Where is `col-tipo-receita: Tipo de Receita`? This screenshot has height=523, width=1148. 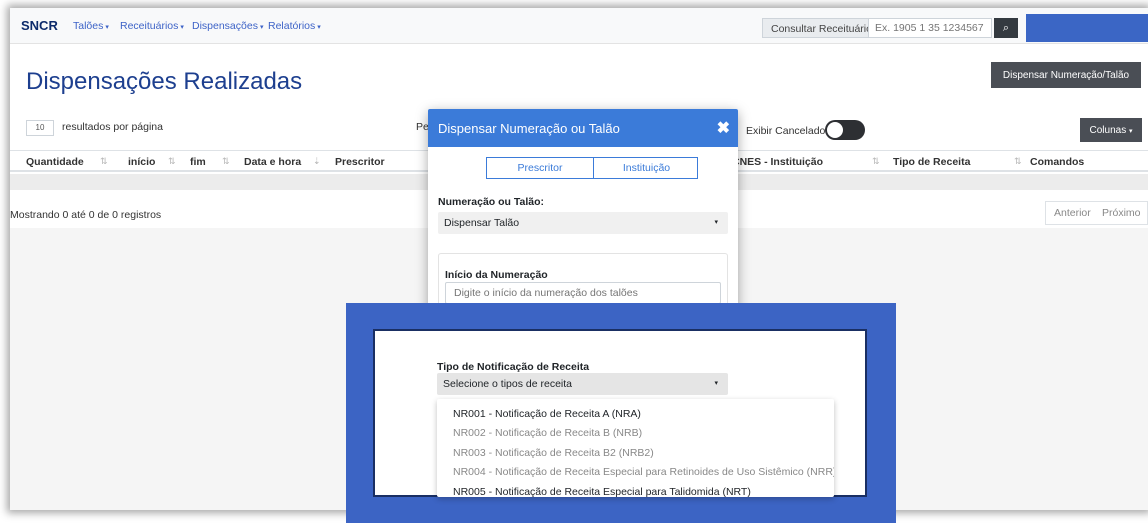
col-tipo-receita: Tipo de Receita is located at coordinates (931, 162).